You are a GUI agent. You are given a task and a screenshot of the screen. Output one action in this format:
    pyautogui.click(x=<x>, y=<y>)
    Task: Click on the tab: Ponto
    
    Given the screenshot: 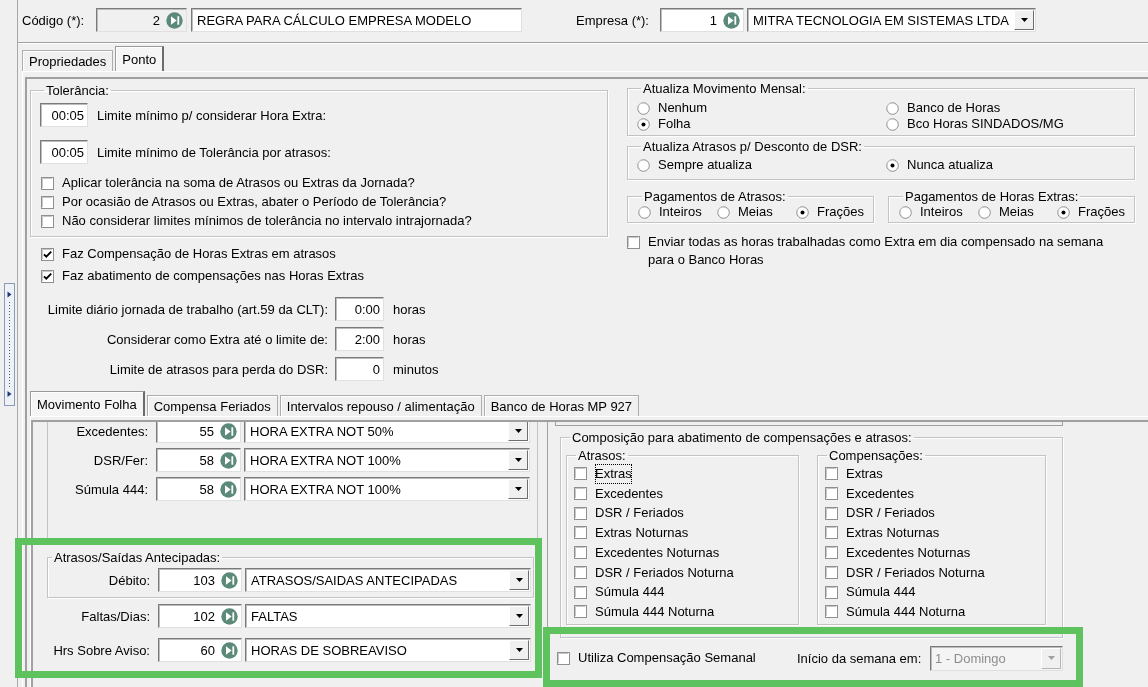 What is the action you would take?
    pyautogui.click(x=140, y=58)
    